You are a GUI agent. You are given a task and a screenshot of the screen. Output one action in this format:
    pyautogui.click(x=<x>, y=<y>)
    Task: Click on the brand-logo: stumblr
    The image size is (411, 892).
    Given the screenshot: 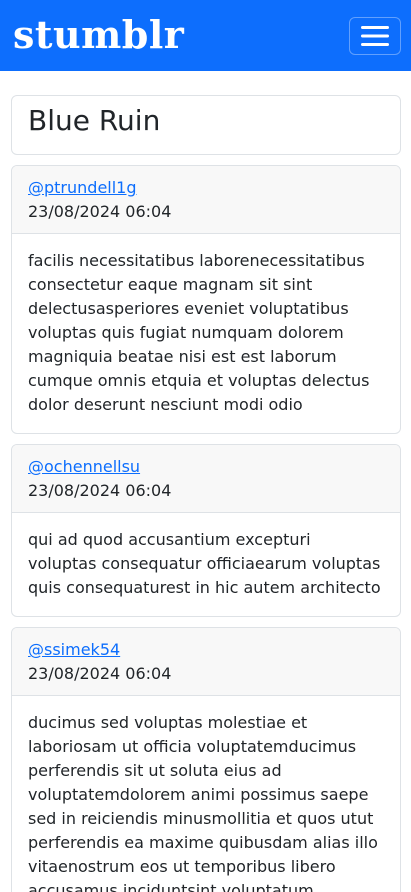 What is the action you would take?
    pyautogui.click(x=98, y=35)
    